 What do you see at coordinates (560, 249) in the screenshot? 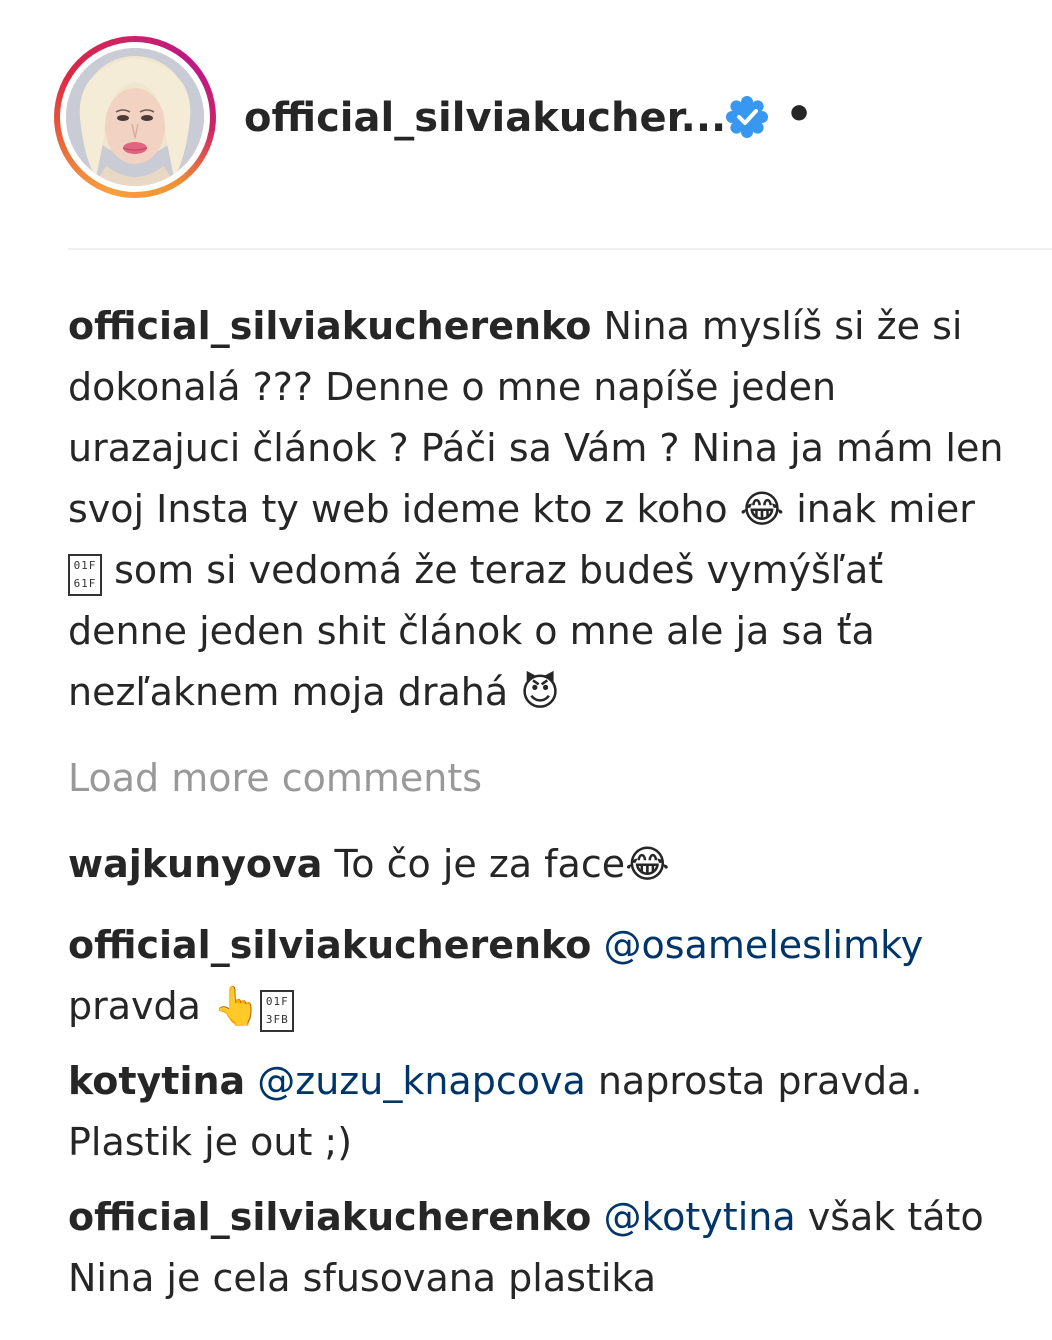
I see `header-divider` at bounding box center [560, 249].